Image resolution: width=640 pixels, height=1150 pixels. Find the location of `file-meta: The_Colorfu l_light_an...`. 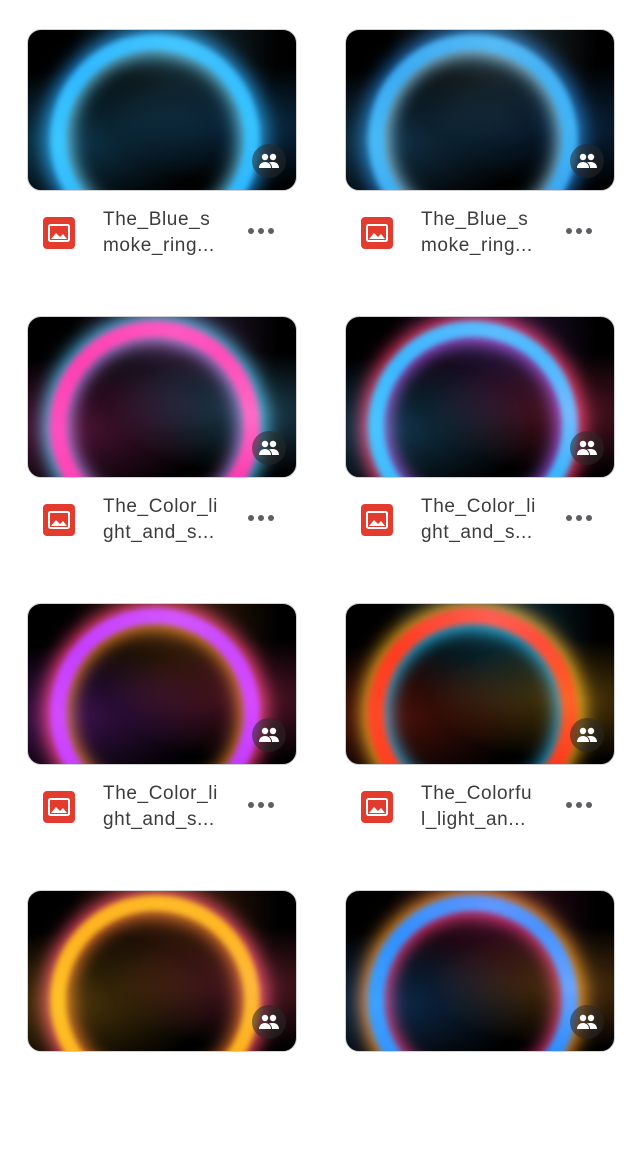

file-meta: The_Colorfu l_light_an... is located at coordinates (480, 810).